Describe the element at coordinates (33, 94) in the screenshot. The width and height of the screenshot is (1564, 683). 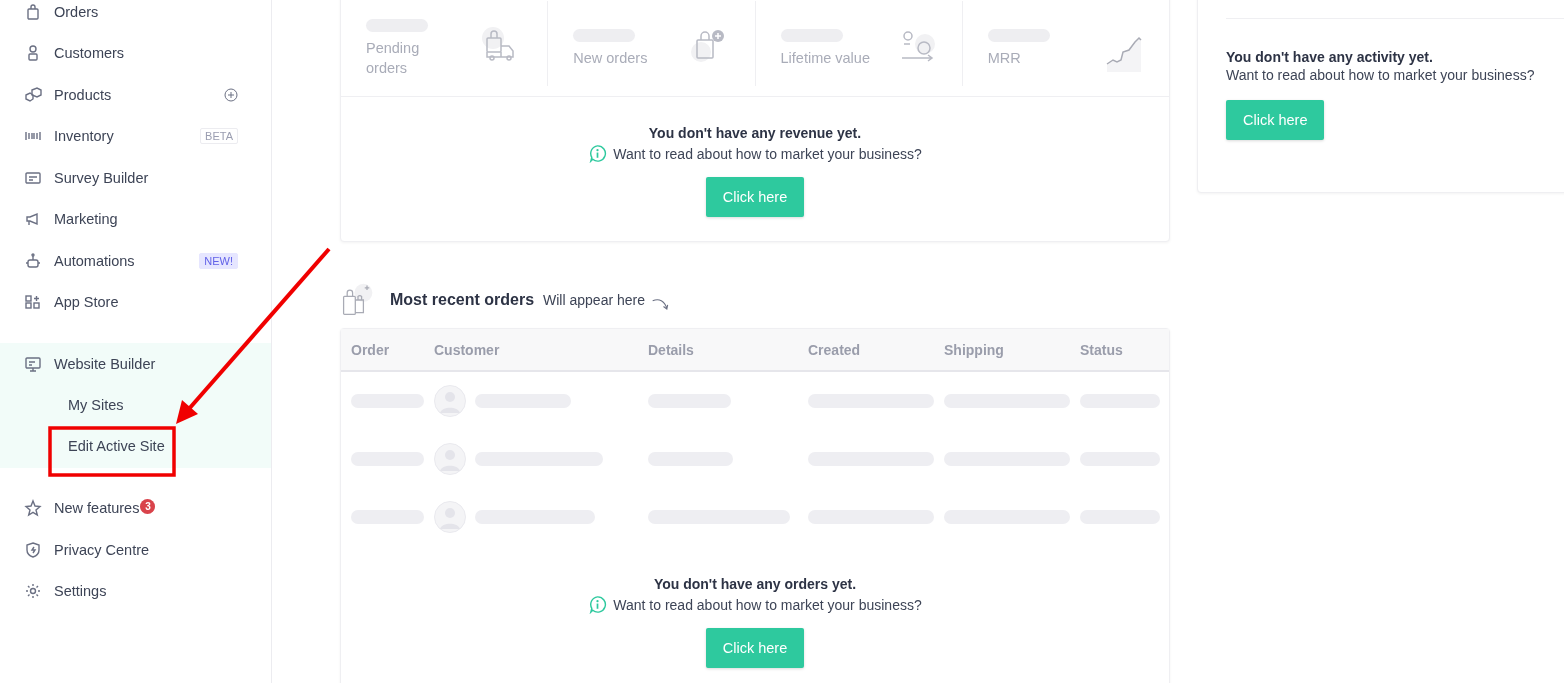
I see `boxes-icon` at that location.